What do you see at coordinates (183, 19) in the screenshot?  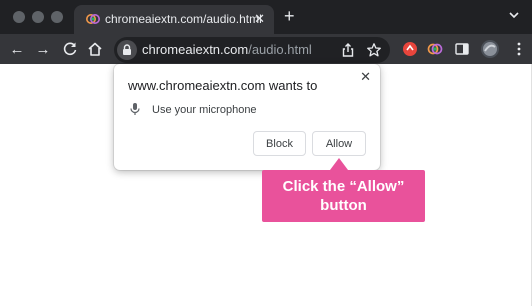 I see `tab-title: chromeaiextn.com/audio.html` at bounding box center [183, 19].